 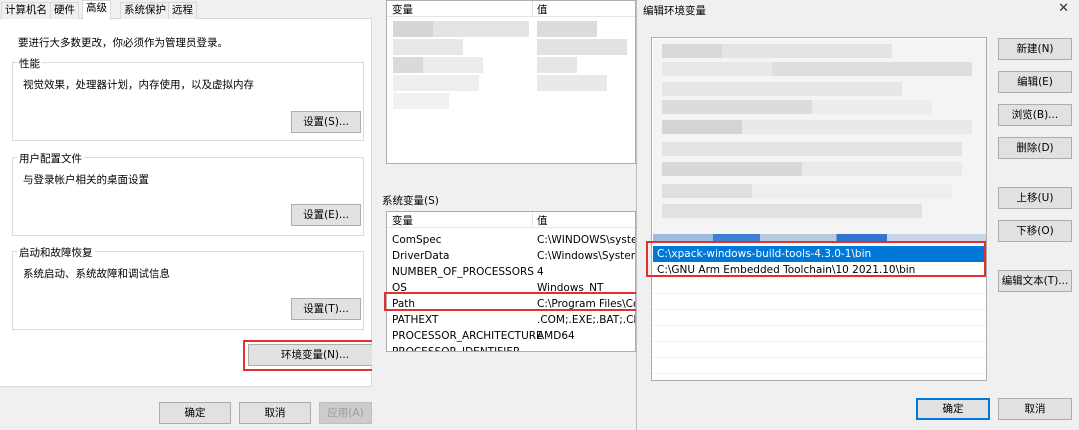 What do you see at coordinates (50, 158) in the screenshot?
I see `user-profiles-title: 用户配置文件` at bounding box center [50, 158].